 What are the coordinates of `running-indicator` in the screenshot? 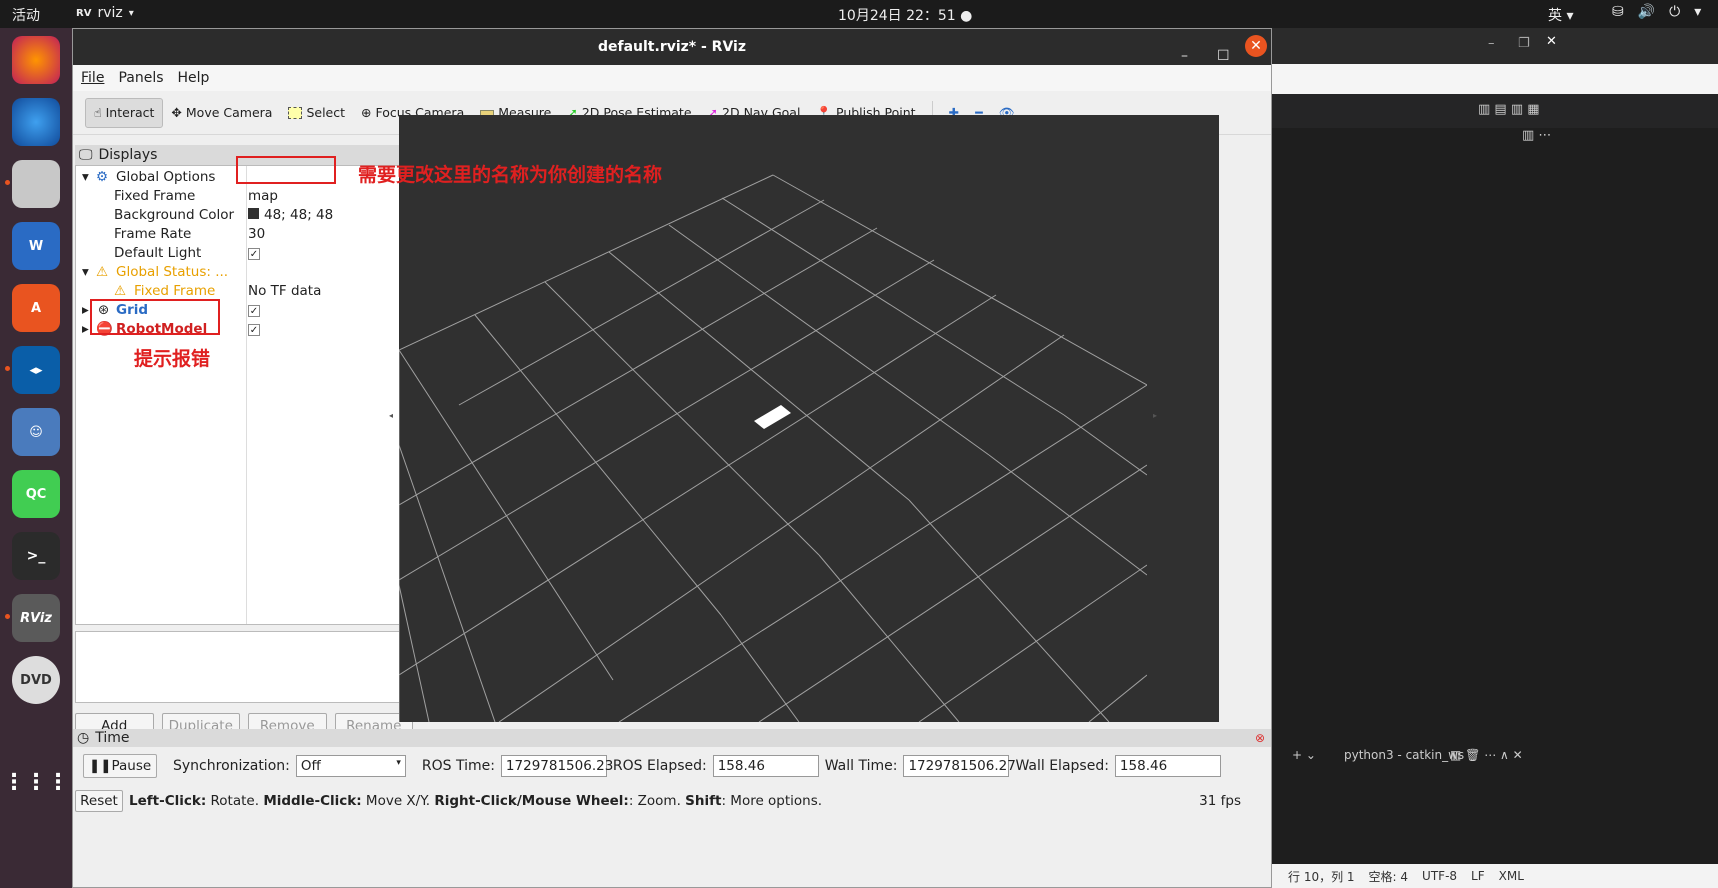 It's located at (7, 182).